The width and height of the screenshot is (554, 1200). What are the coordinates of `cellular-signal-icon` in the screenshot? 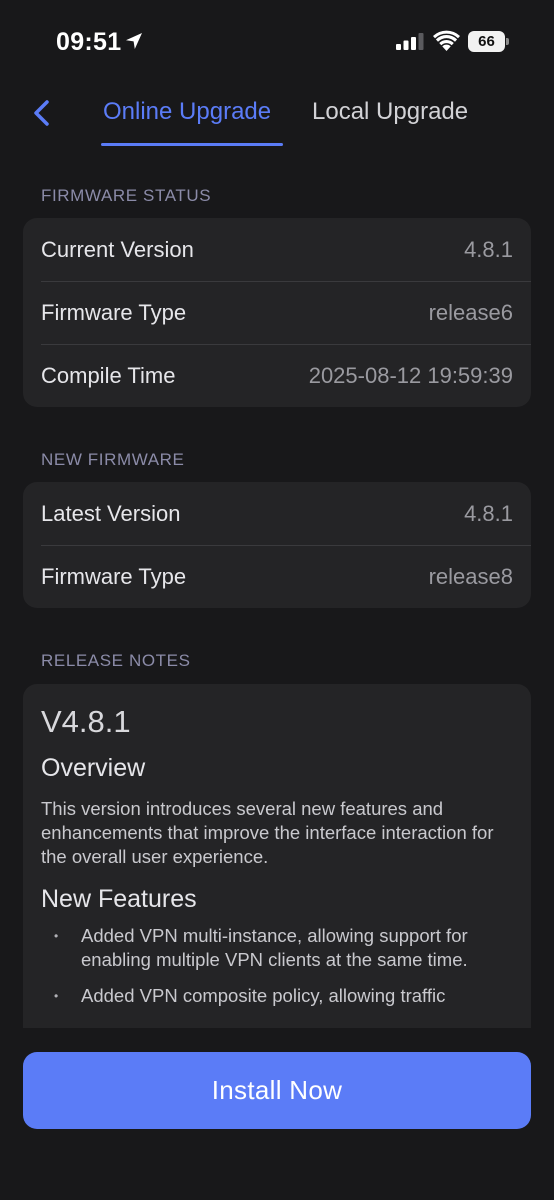 It's located at (410, 41).